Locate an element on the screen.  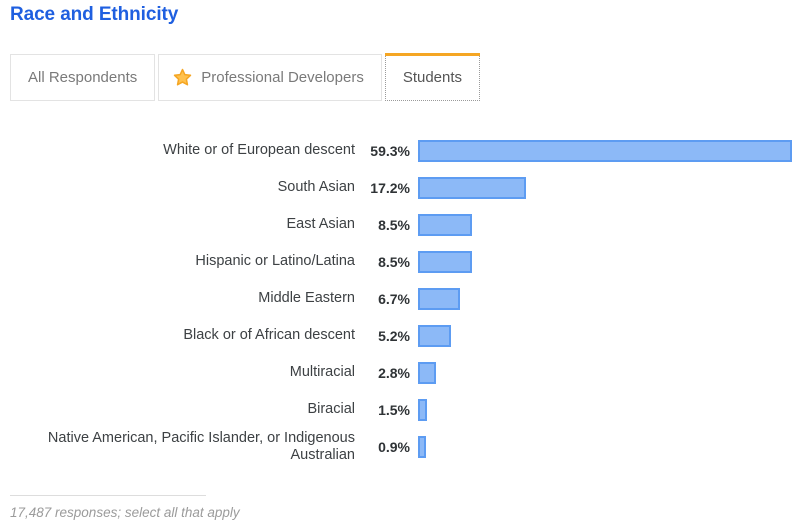
tab-all-respondents: All Respondents is located at coordinates (83, 77).